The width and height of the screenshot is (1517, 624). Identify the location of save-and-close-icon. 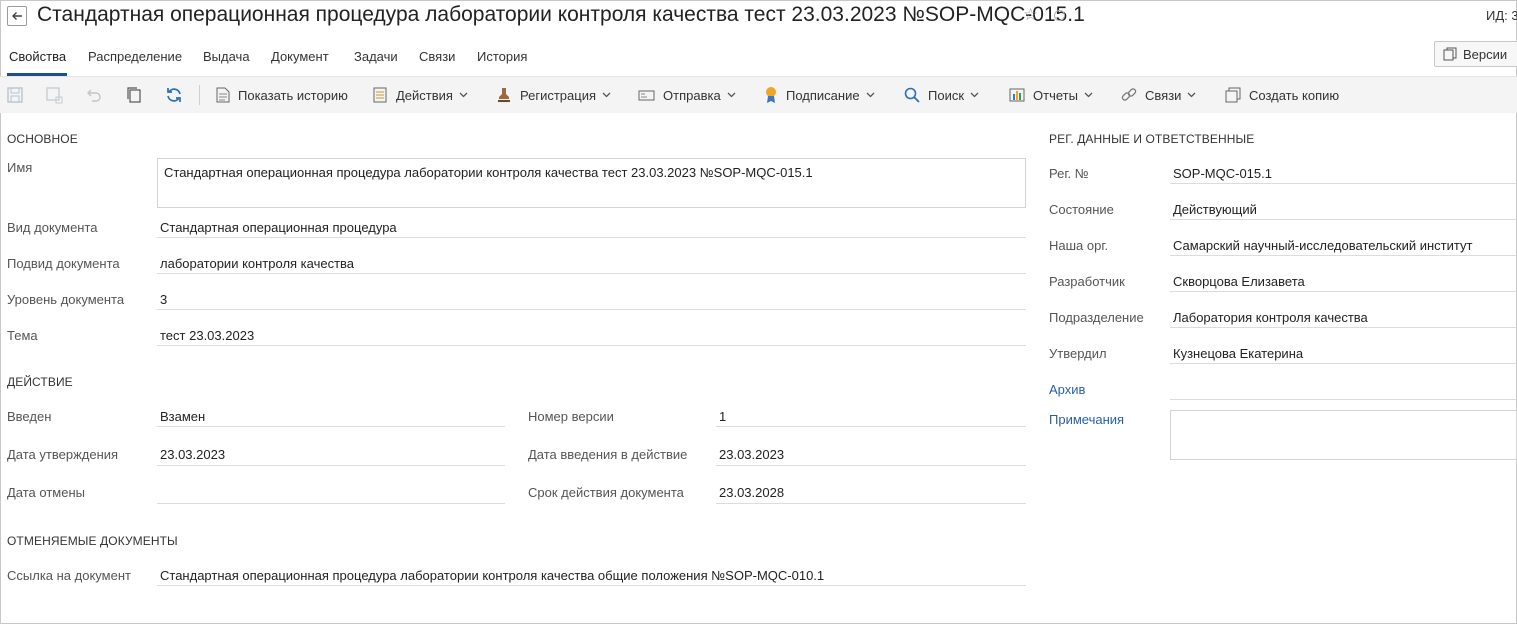
(54, 95).